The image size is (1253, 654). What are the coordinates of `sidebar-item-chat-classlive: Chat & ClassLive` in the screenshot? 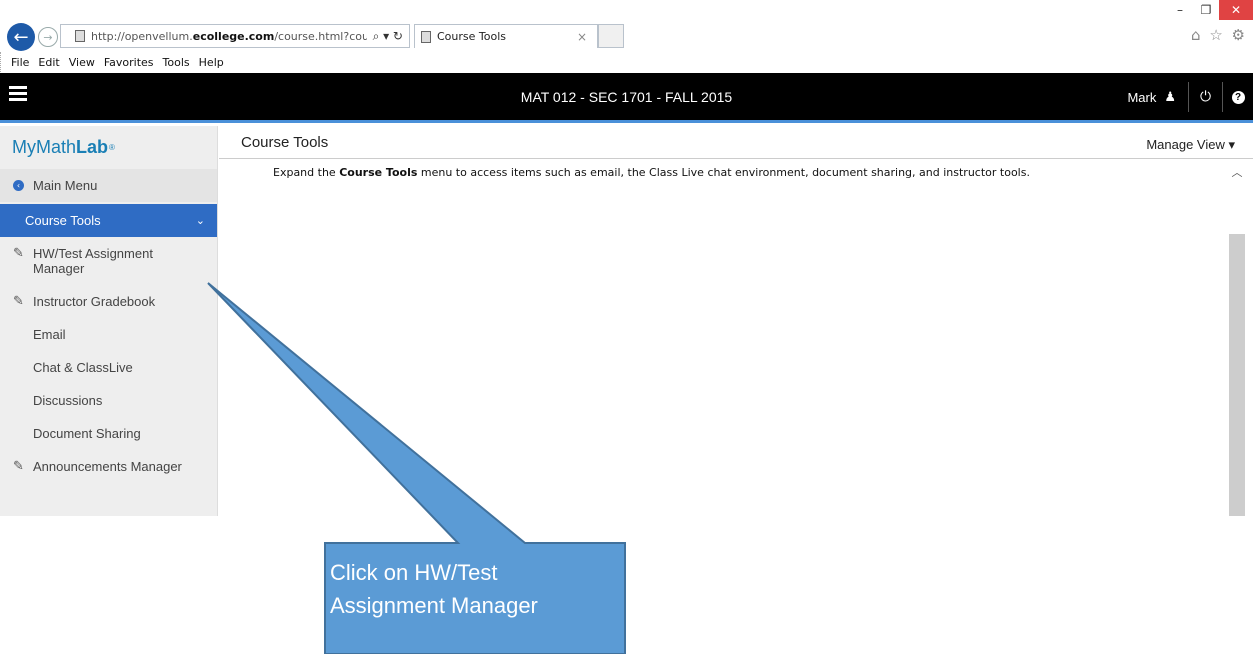 It's located at (108, 367).